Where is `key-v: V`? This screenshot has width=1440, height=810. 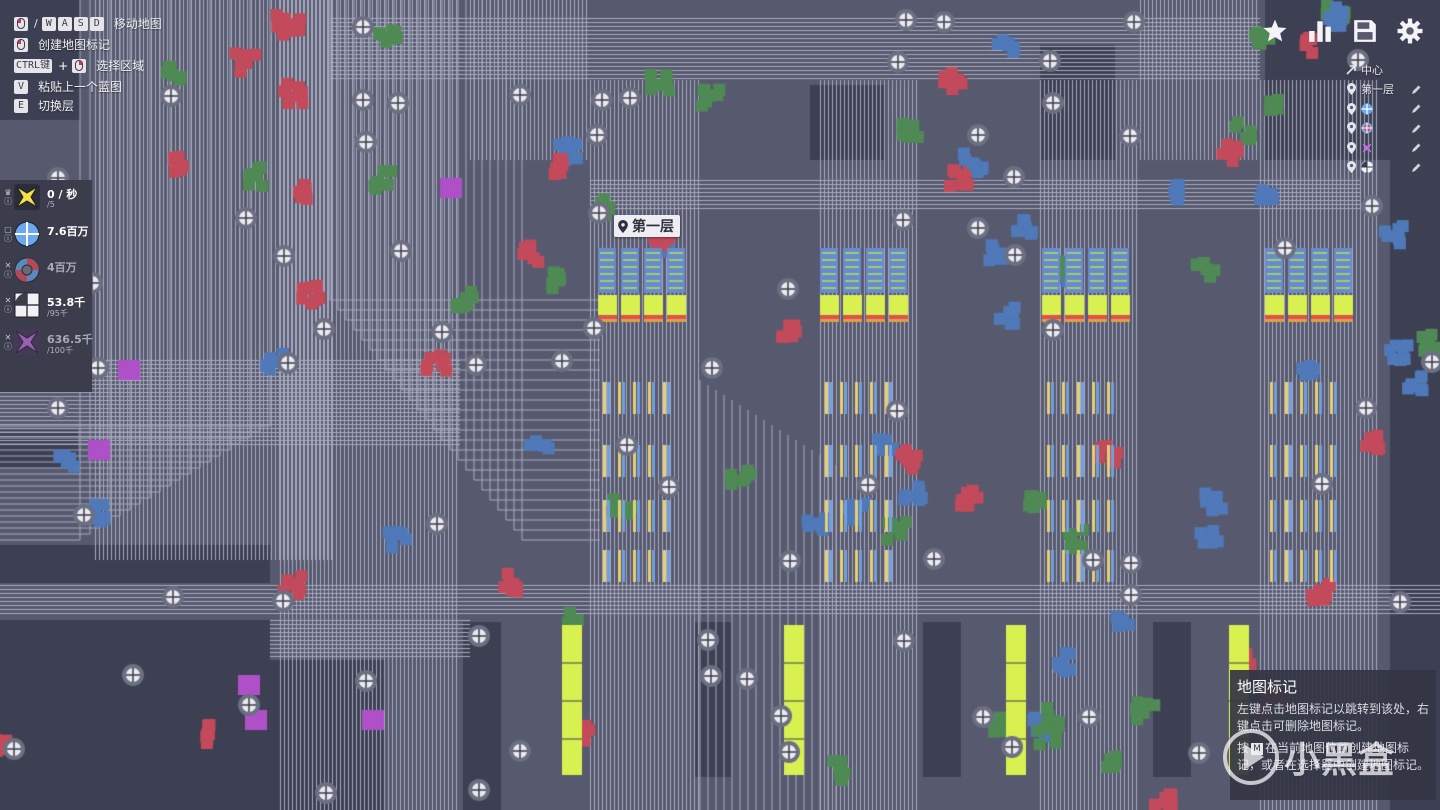 key-v: V is located at coordinates (21, 86).